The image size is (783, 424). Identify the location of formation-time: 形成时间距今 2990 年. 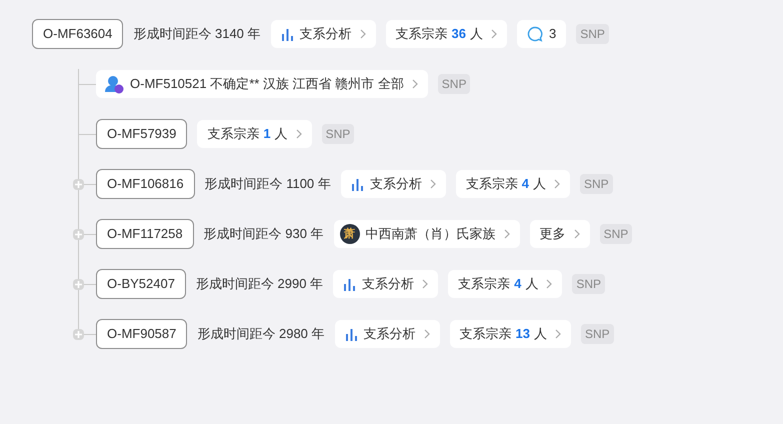
(260, 284).